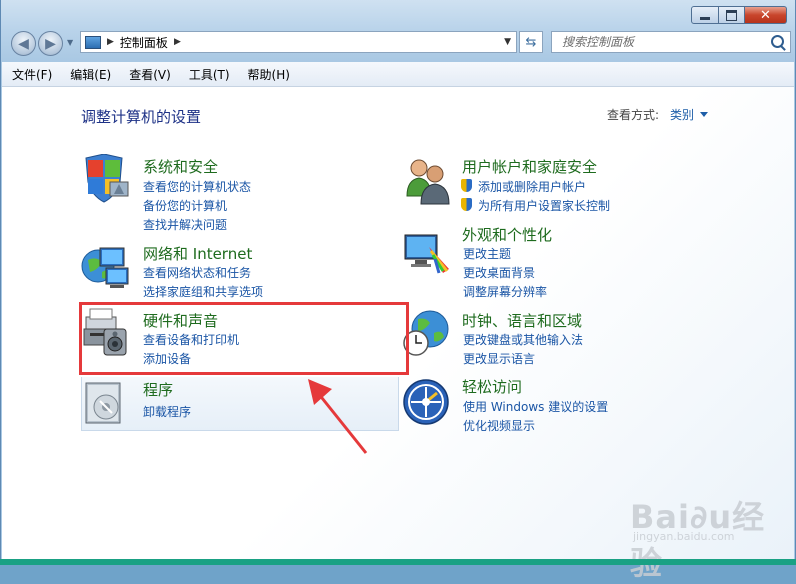  What do you see at coordinates (338, 416) in the screenshot?
I see `annotation-arrow-icon` at bounding box center [338, 416].